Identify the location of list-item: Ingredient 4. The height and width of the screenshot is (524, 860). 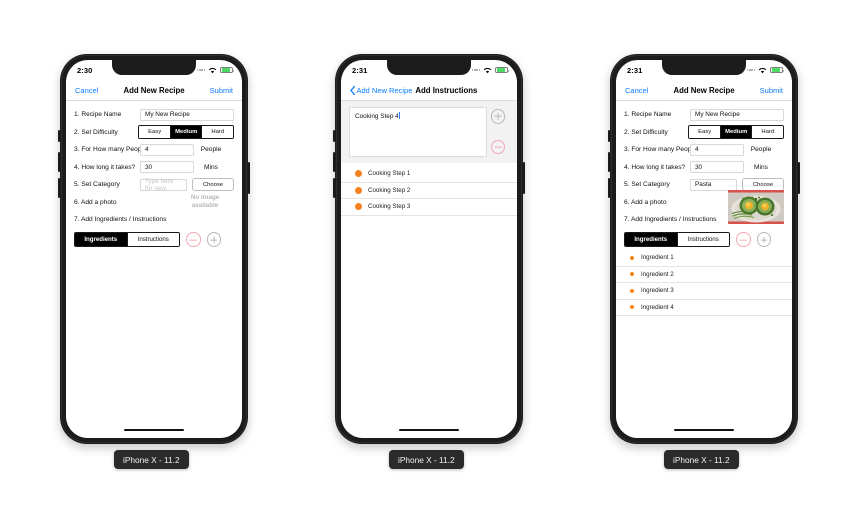
(704, 308).